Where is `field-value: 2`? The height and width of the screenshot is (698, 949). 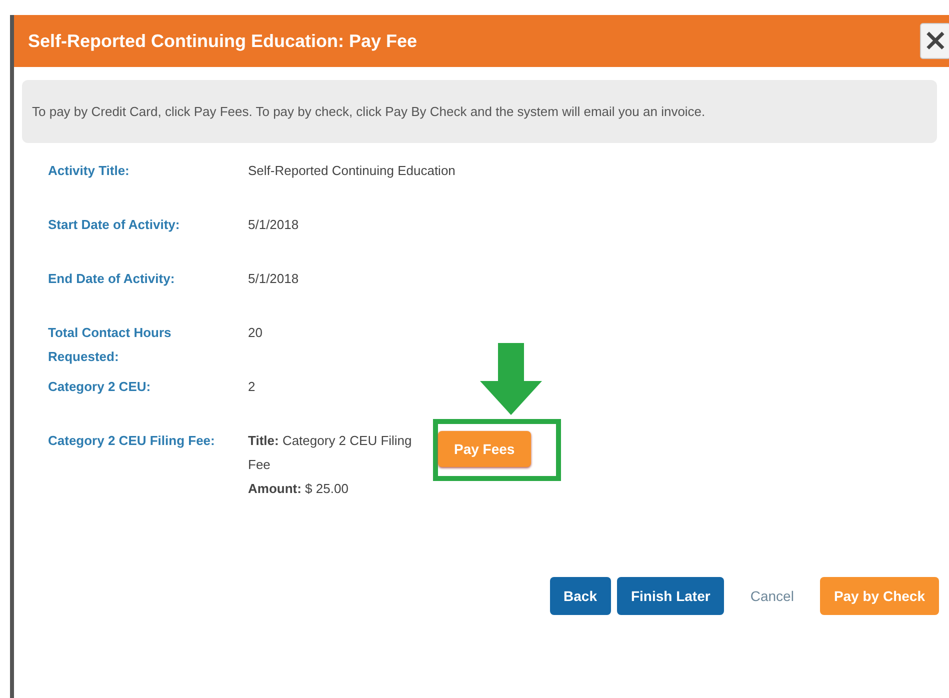 field-value: 2 is located at coordinates (252, 386).